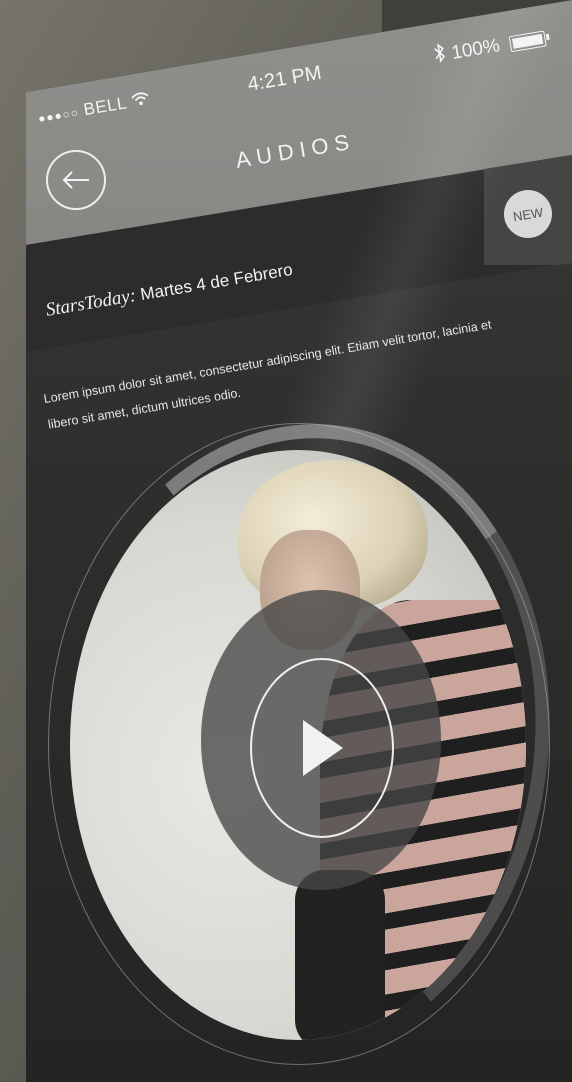 The width and height of the screenshot is (572, 1082). I want to click on play-button, so click(322, 748).